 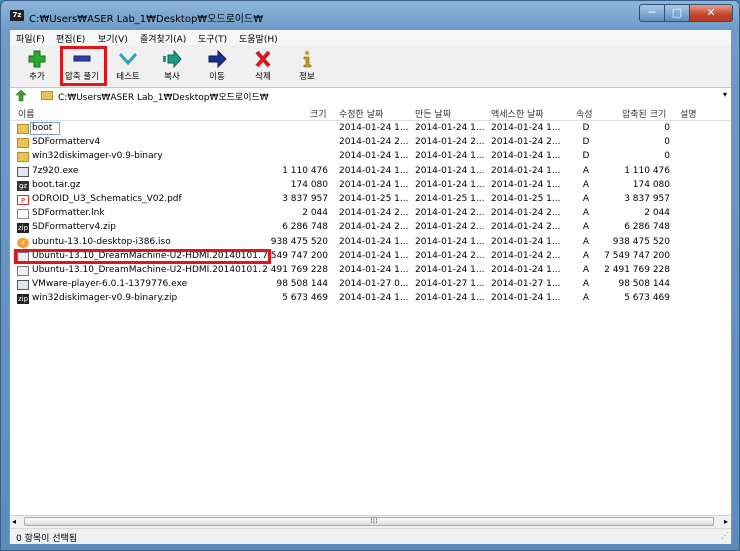 I want to click on menu-edit: 편집(E), so click(x=70, y=38).